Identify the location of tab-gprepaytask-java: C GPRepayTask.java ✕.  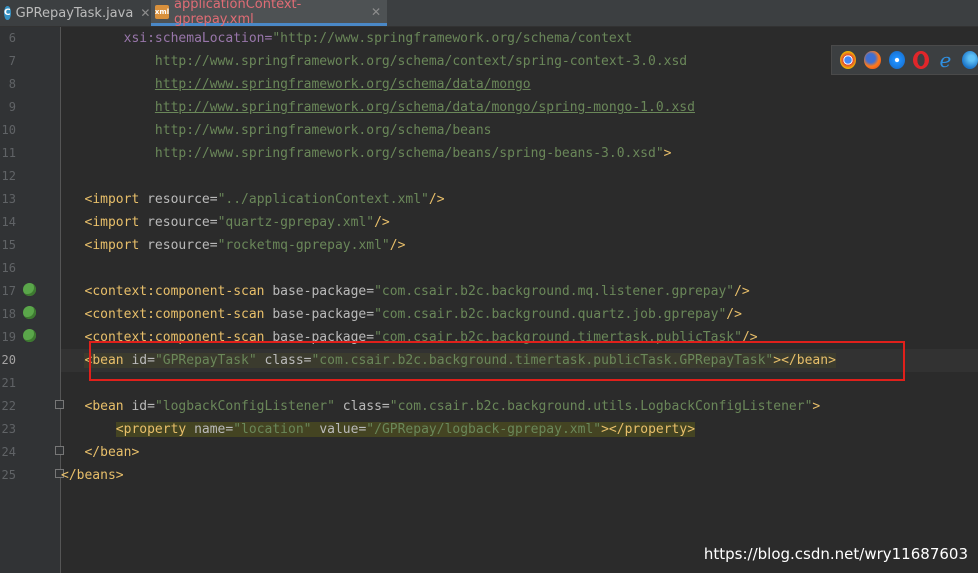
(75, 13).